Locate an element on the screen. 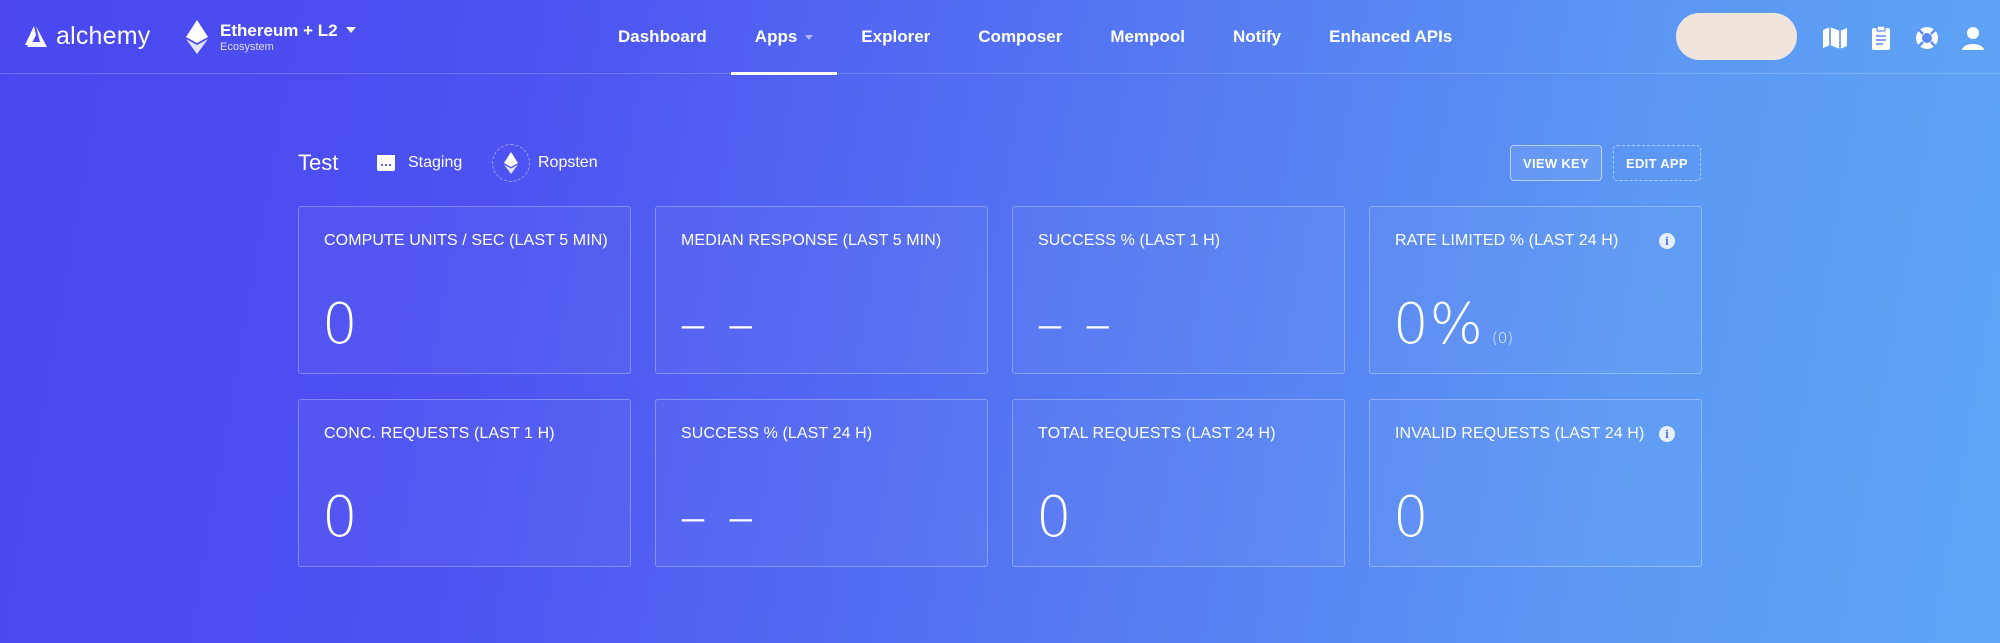 The height and width of the screenshot is (643, 2000). nav-enhanced-apis: Enhanced APIs is located at coordinates (1390, 37).